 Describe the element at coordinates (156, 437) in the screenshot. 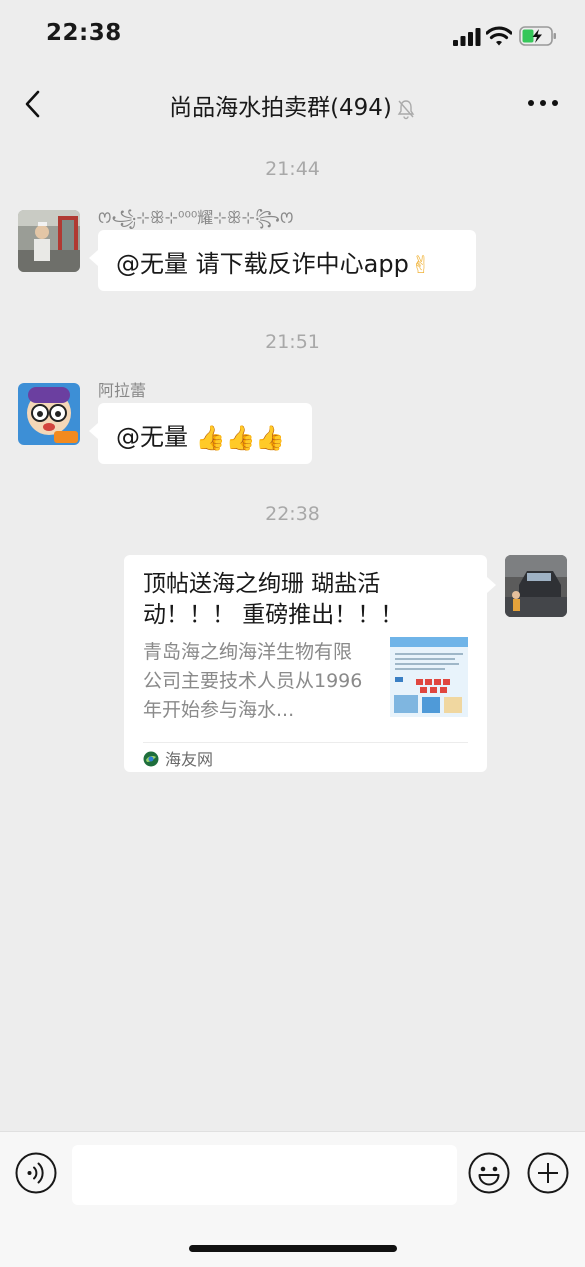

I see `message-text-body: @无量` at that location.